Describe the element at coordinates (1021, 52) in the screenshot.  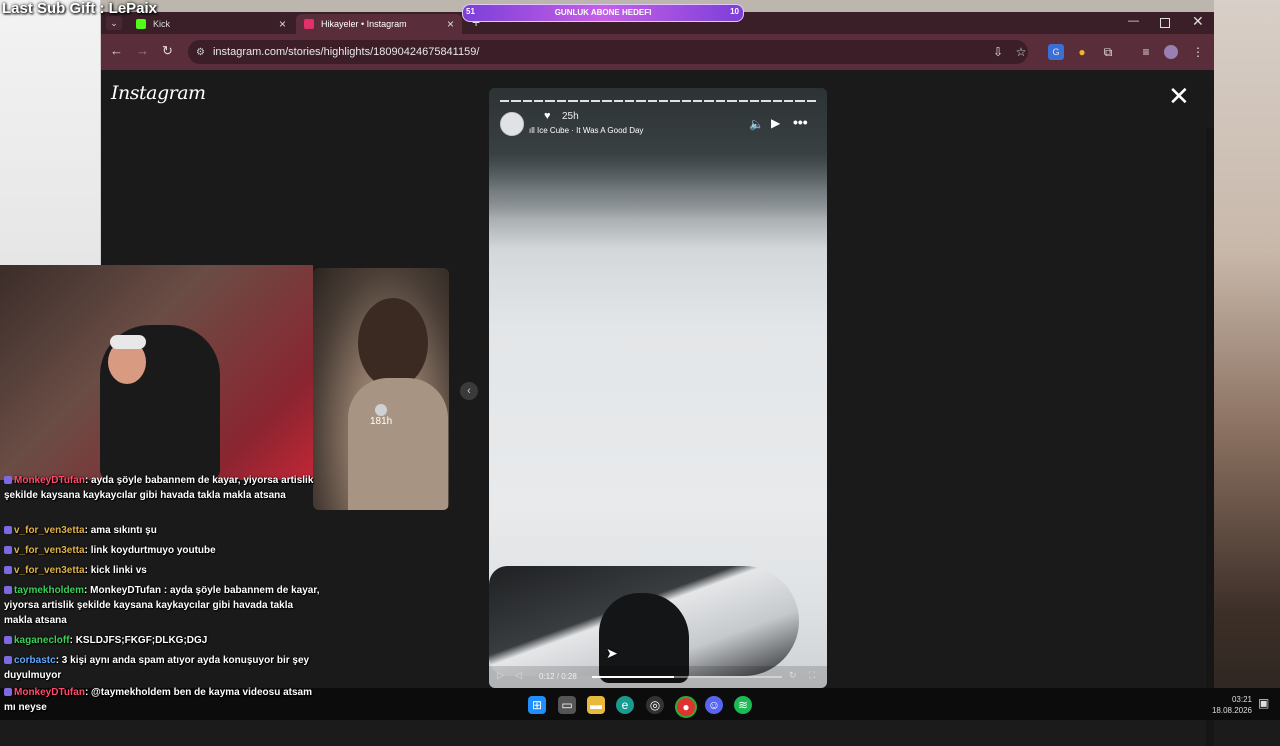
I see `bookmark-star-icon: ☆` at that location.